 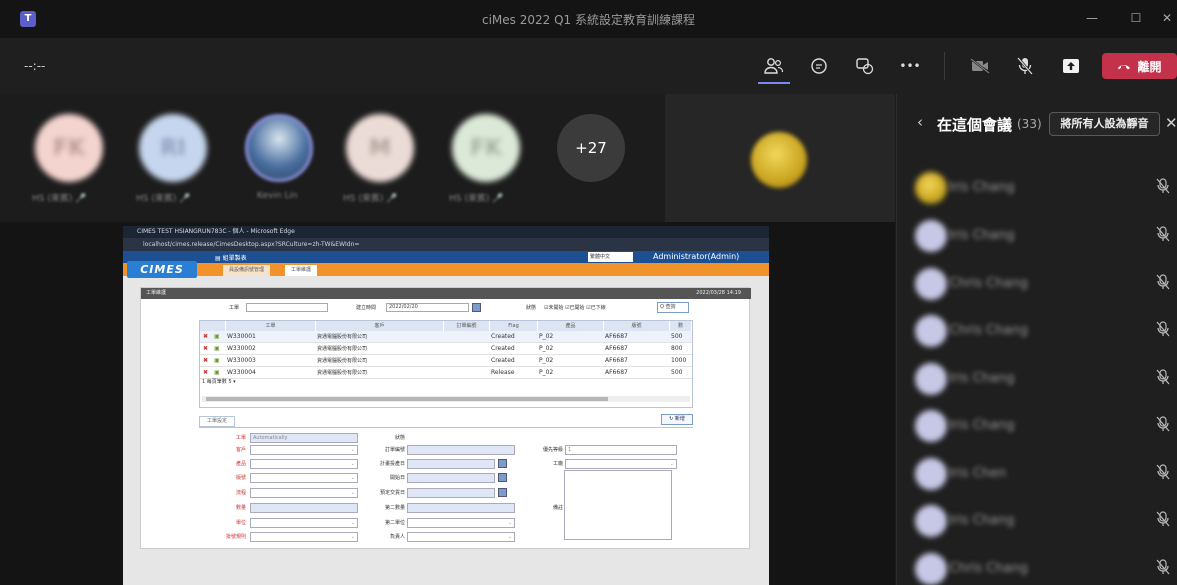 I want to click on detail-label: 單位, so click(x=240, y=523).